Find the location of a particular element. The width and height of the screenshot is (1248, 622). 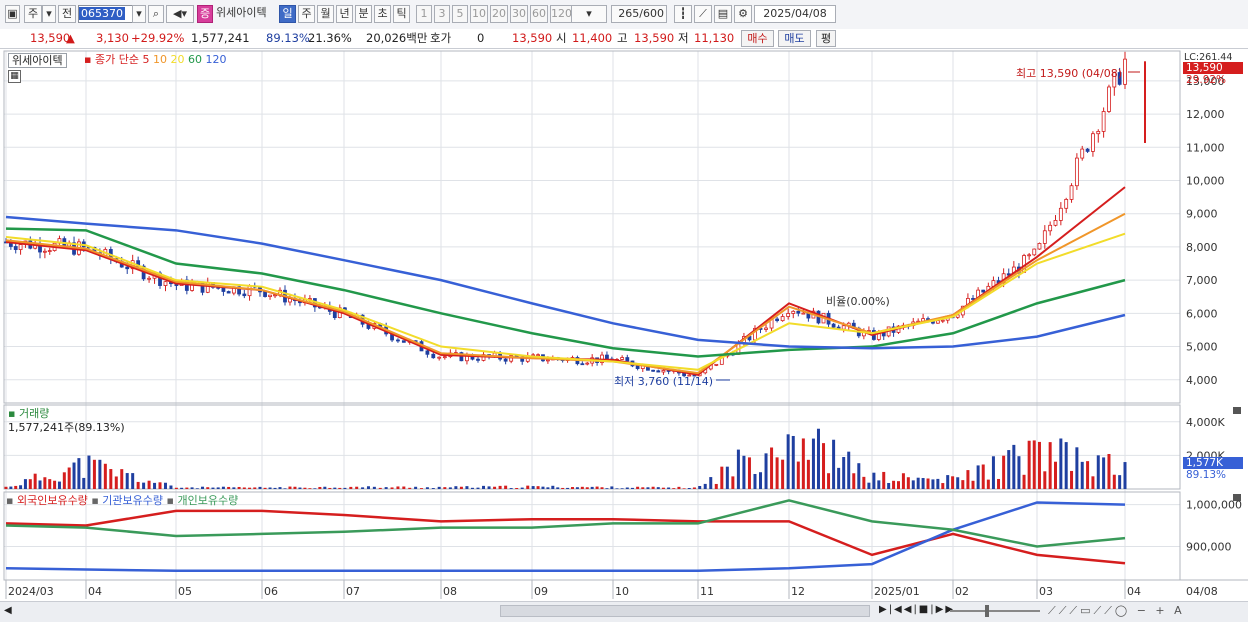

holding-legend-2: 개인보유수량 is located at coordinates (206, 500).